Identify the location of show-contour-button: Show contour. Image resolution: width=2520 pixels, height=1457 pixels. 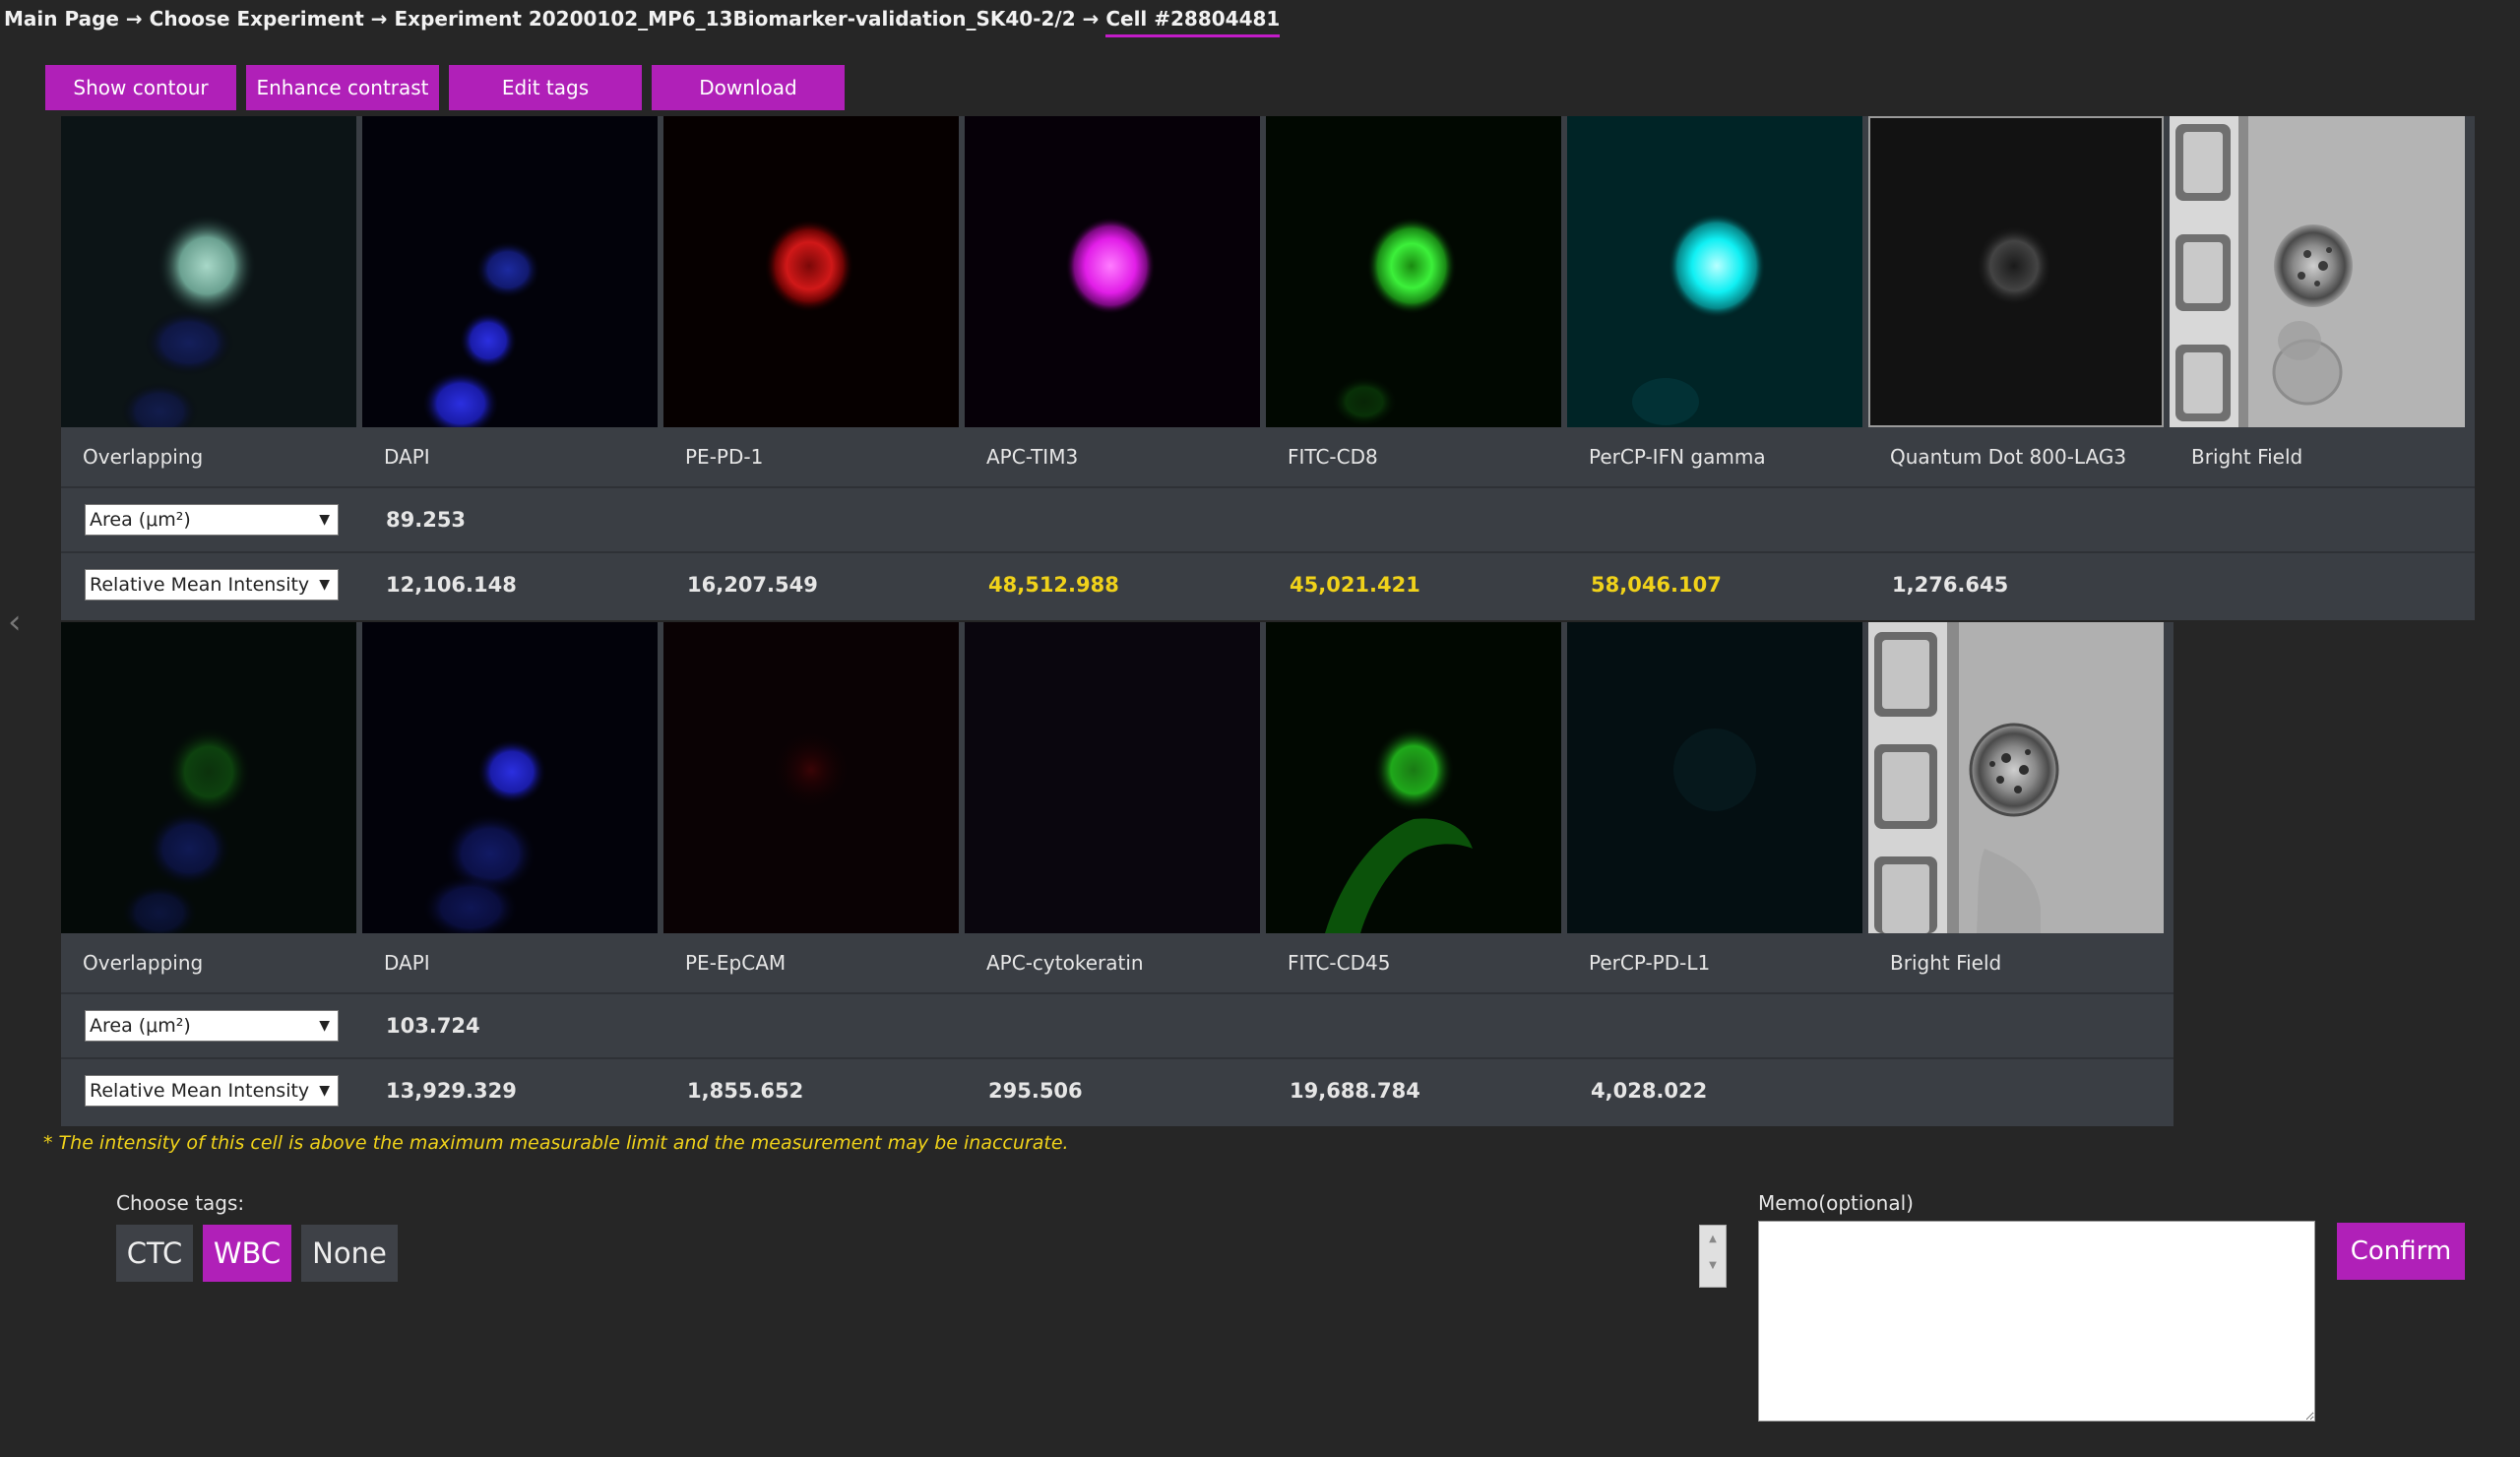
(140, 87).